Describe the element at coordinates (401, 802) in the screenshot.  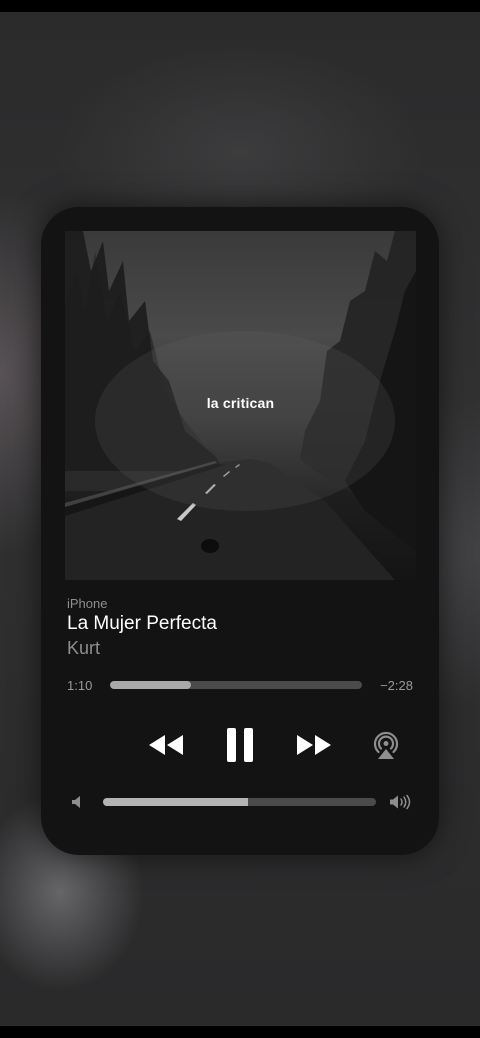
I see `speaker-high-icon` at that location.